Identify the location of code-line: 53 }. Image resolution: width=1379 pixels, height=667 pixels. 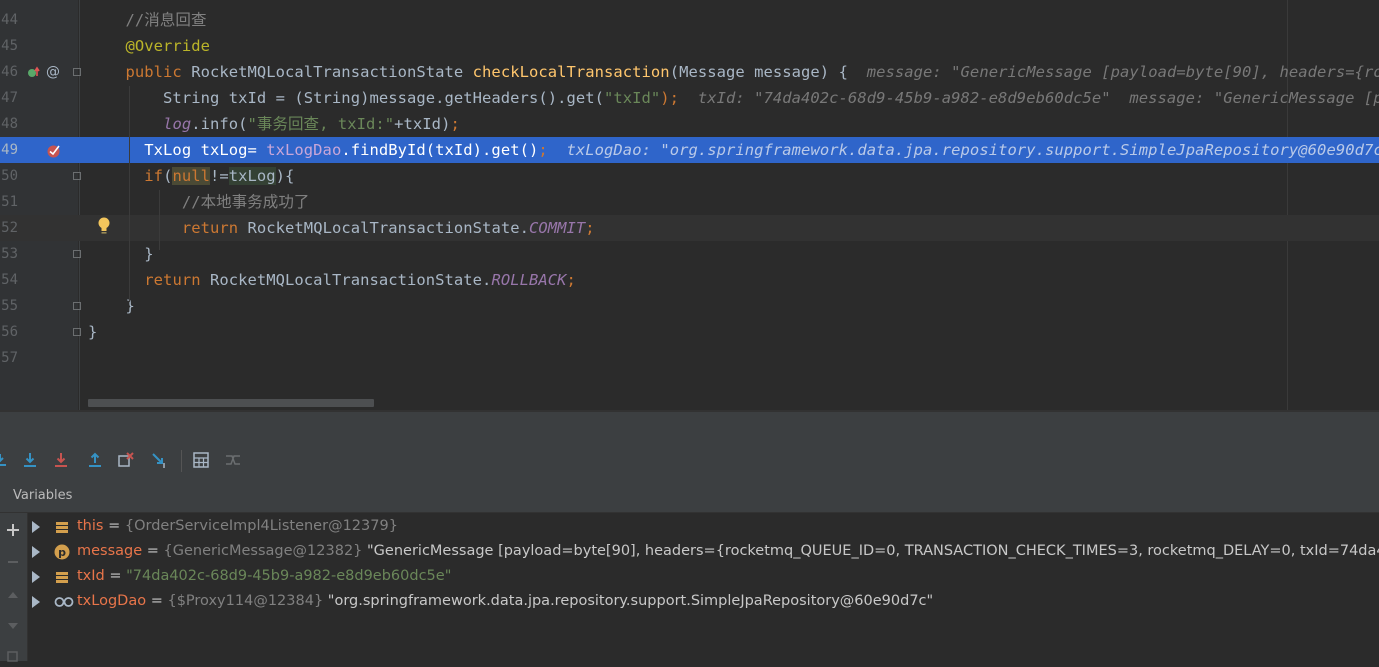
(689, 254).